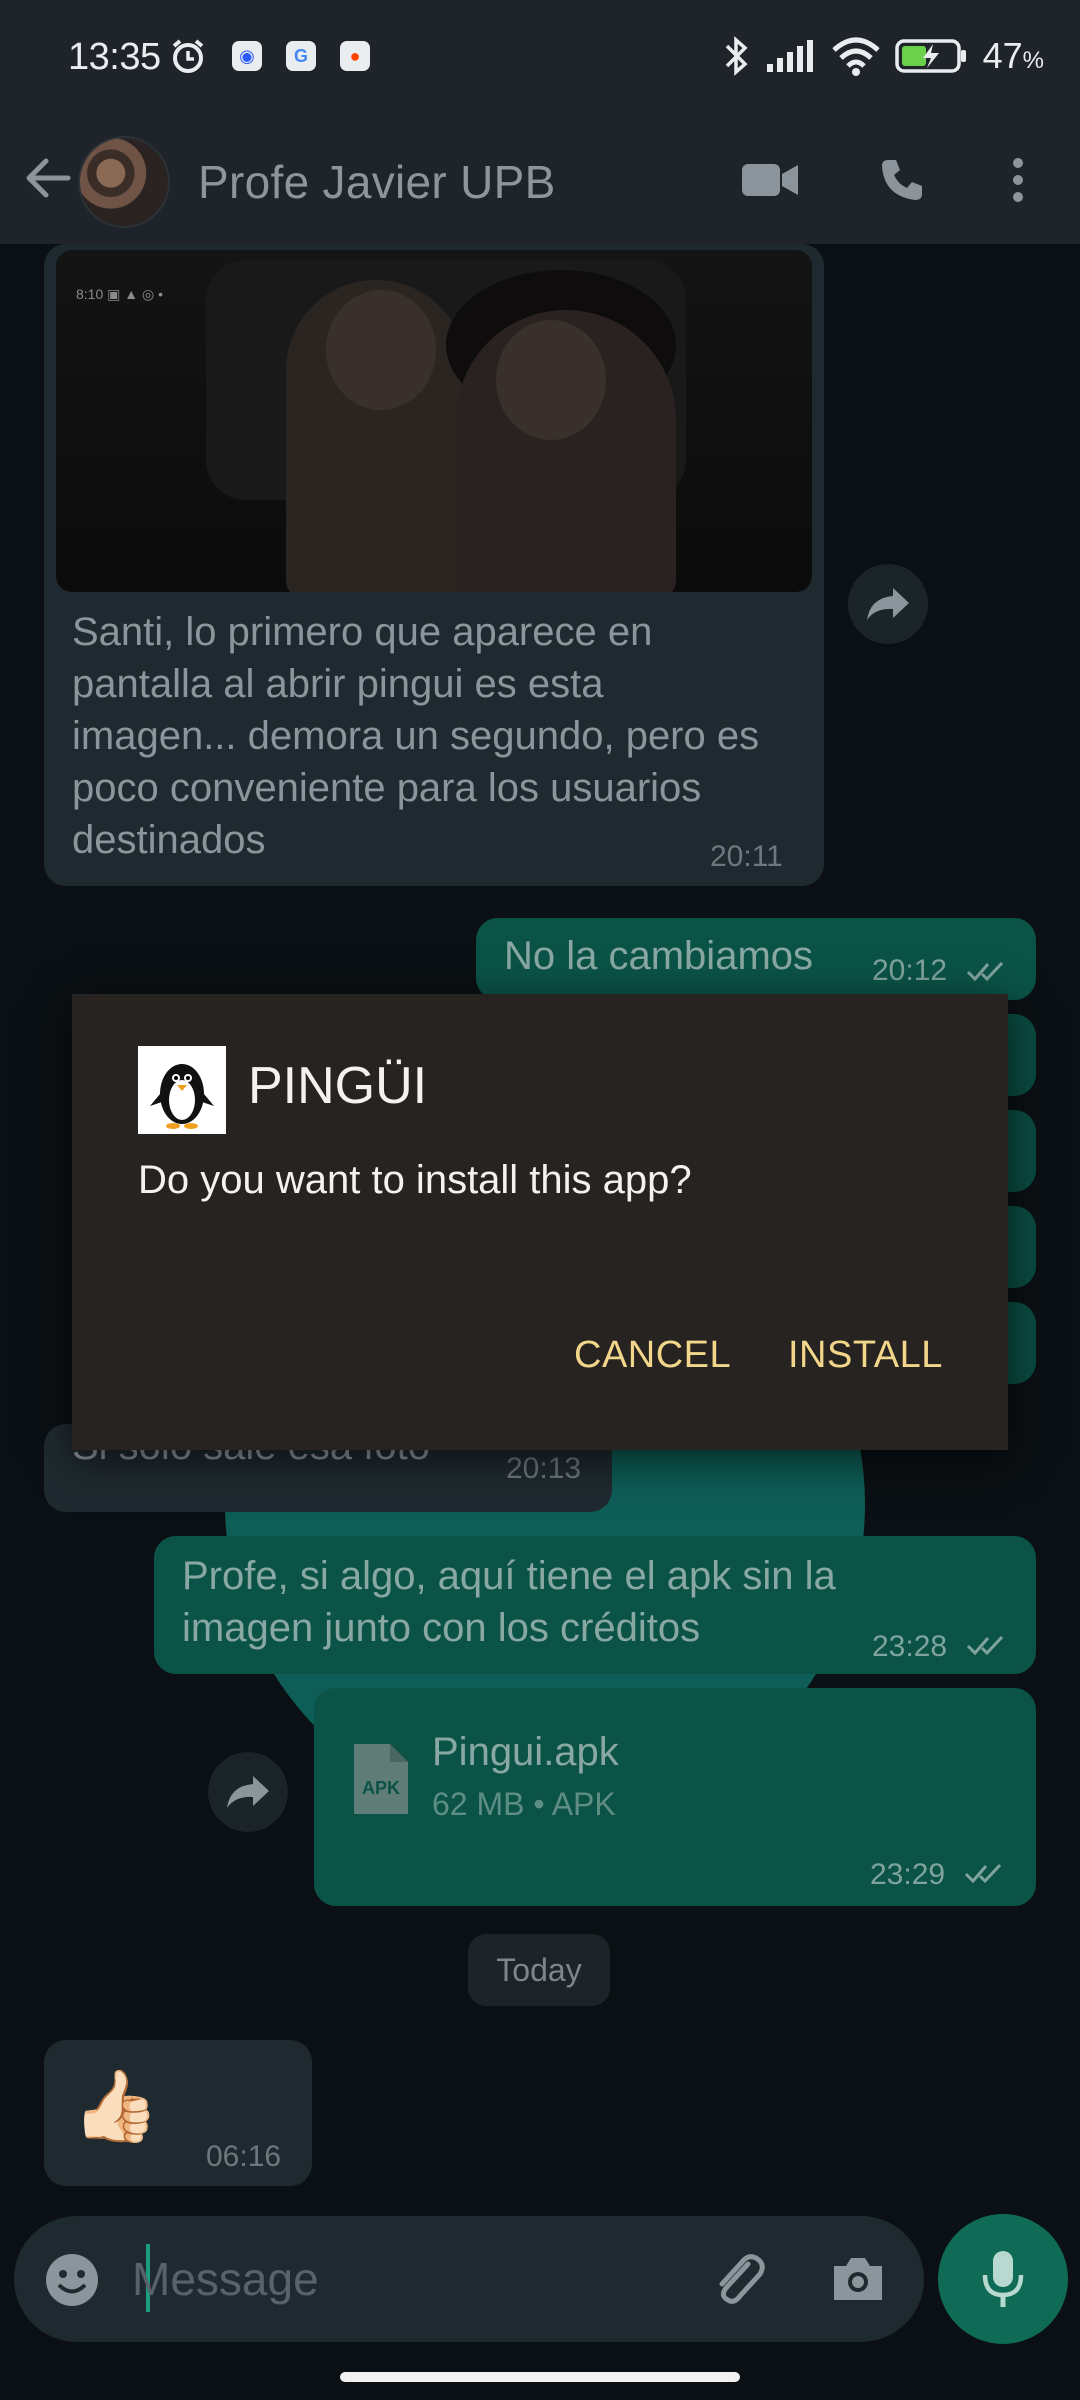 This screenshot has width=1080, height=2400. Describe the element at coordinates (544, 1468) in the screenshot. I see `message-time: 20:13` at that location.